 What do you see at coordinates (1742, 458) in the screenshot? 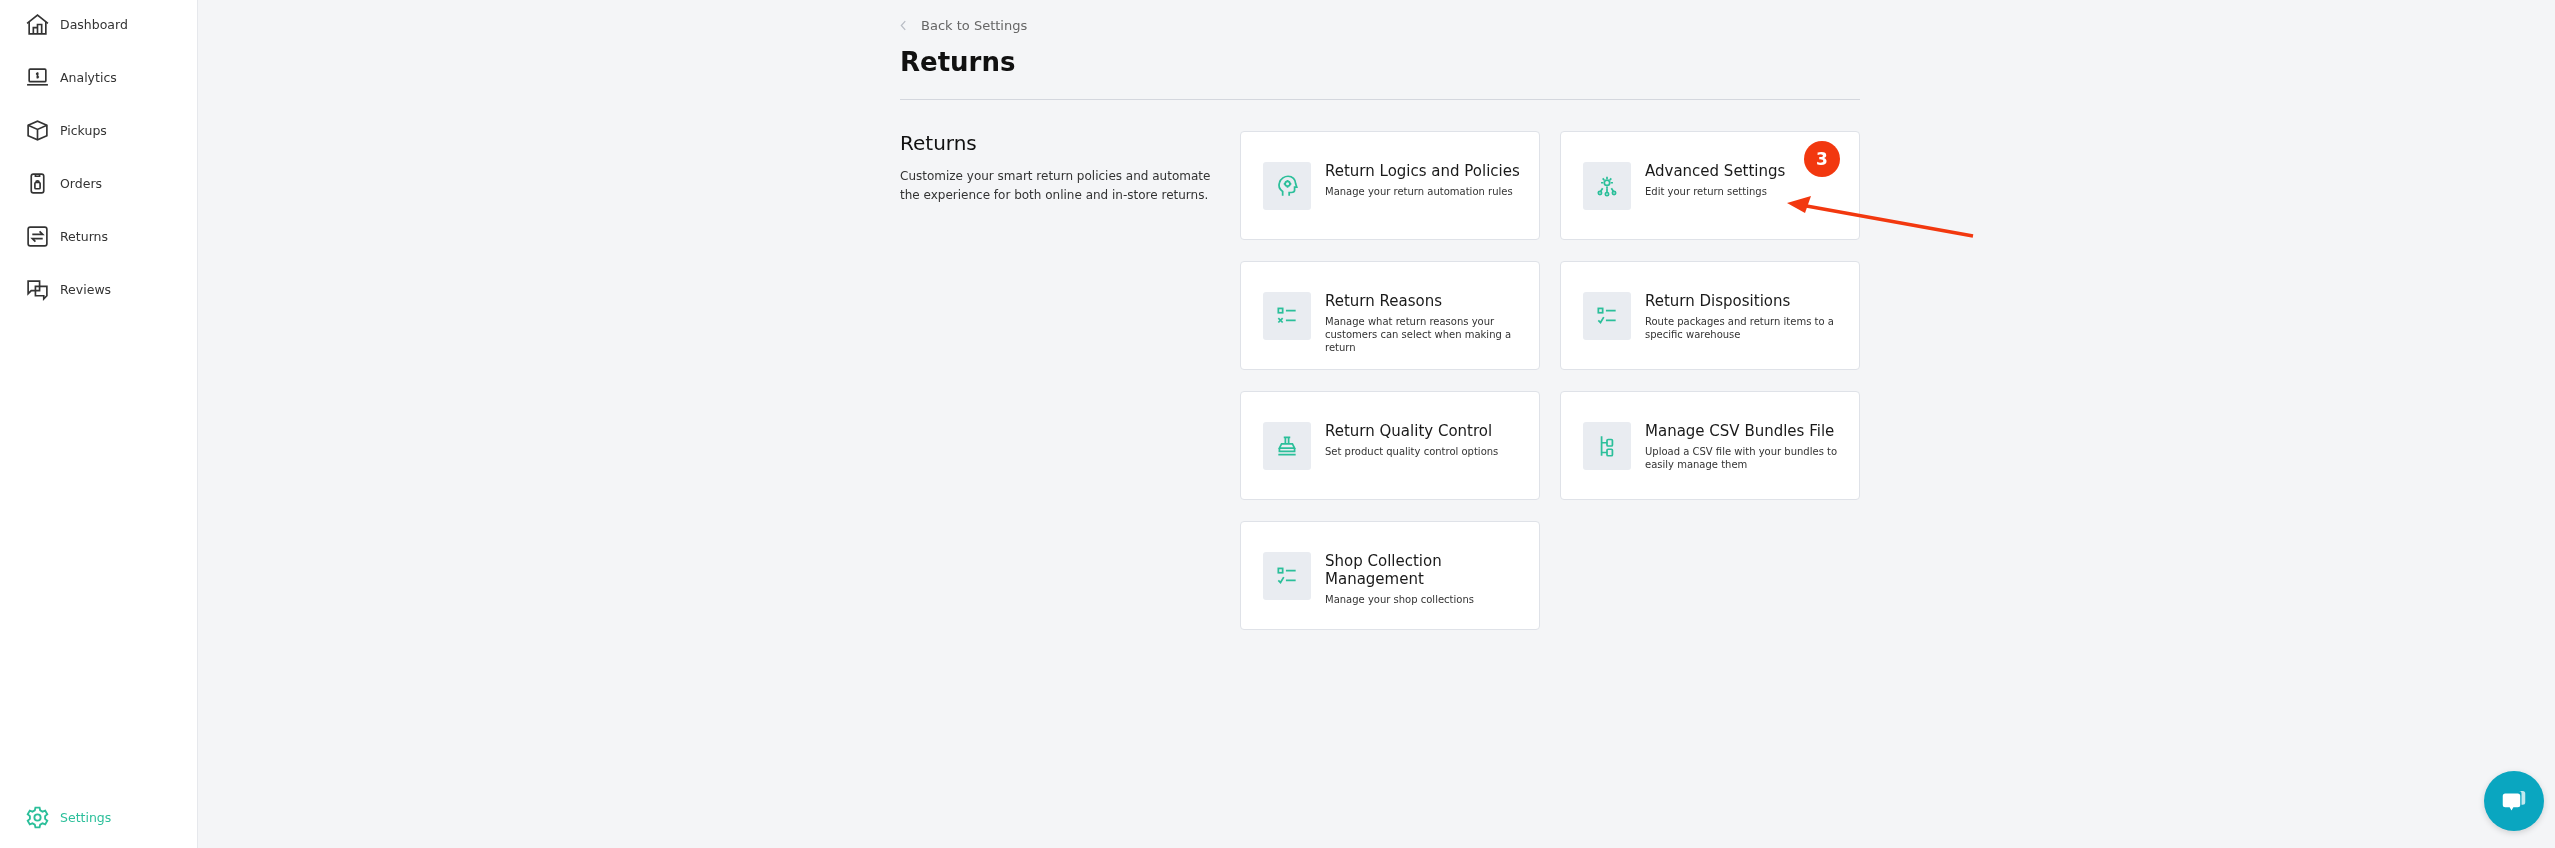
I see `card-description: Upload a CSV file with your bundles to easily manage them` at bounding box center [1742, 458].